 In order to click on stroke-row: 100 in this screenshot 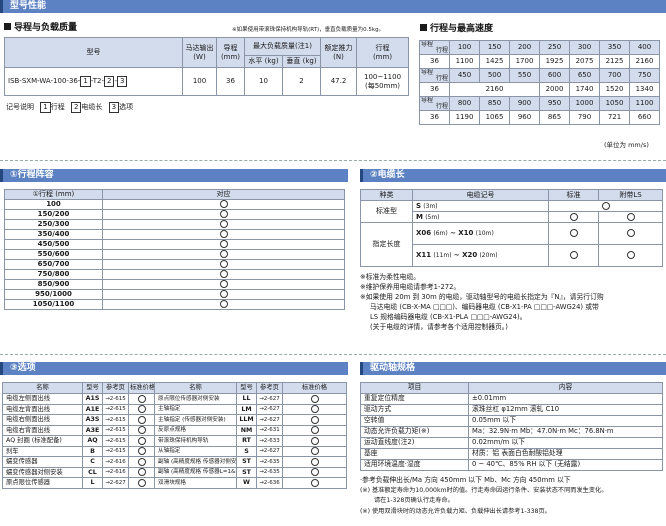, I will do `click(174, 204)`.